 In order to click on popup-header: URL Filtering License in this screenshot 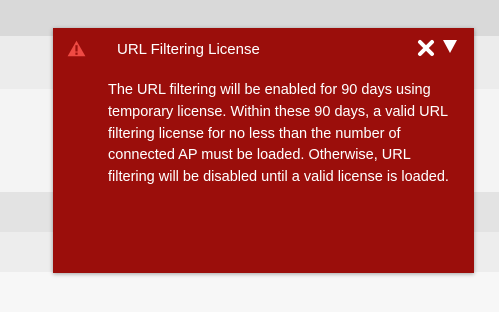, I will do `click(263, 47)`.